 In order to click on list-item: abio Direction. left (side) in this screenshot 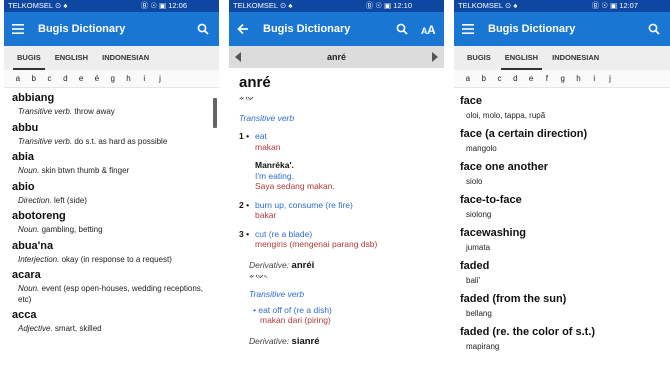, I will do `click(115, 193)`.